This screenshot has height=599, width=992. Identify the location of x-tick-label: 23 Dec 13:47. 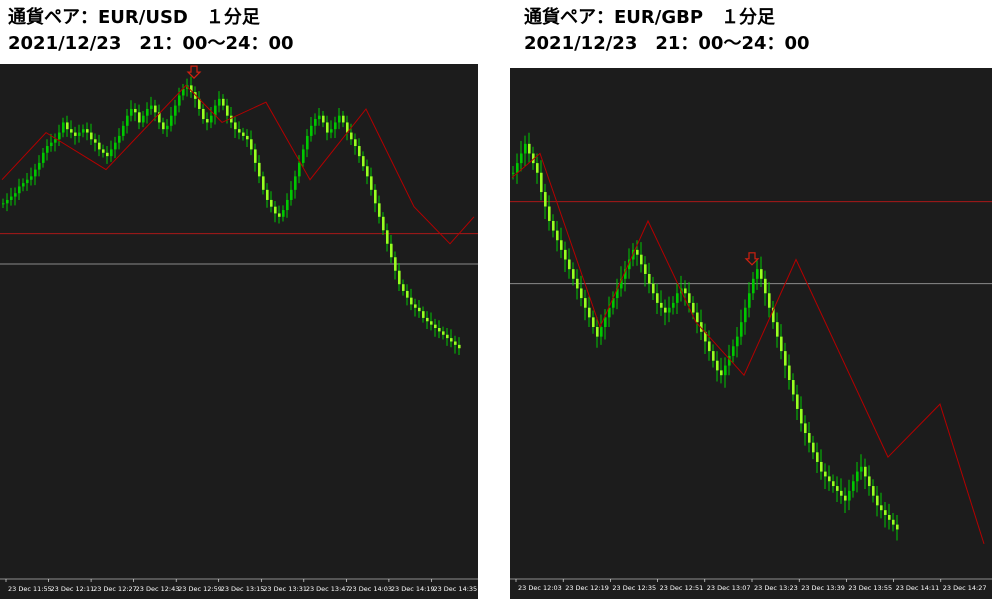
(328, 589).